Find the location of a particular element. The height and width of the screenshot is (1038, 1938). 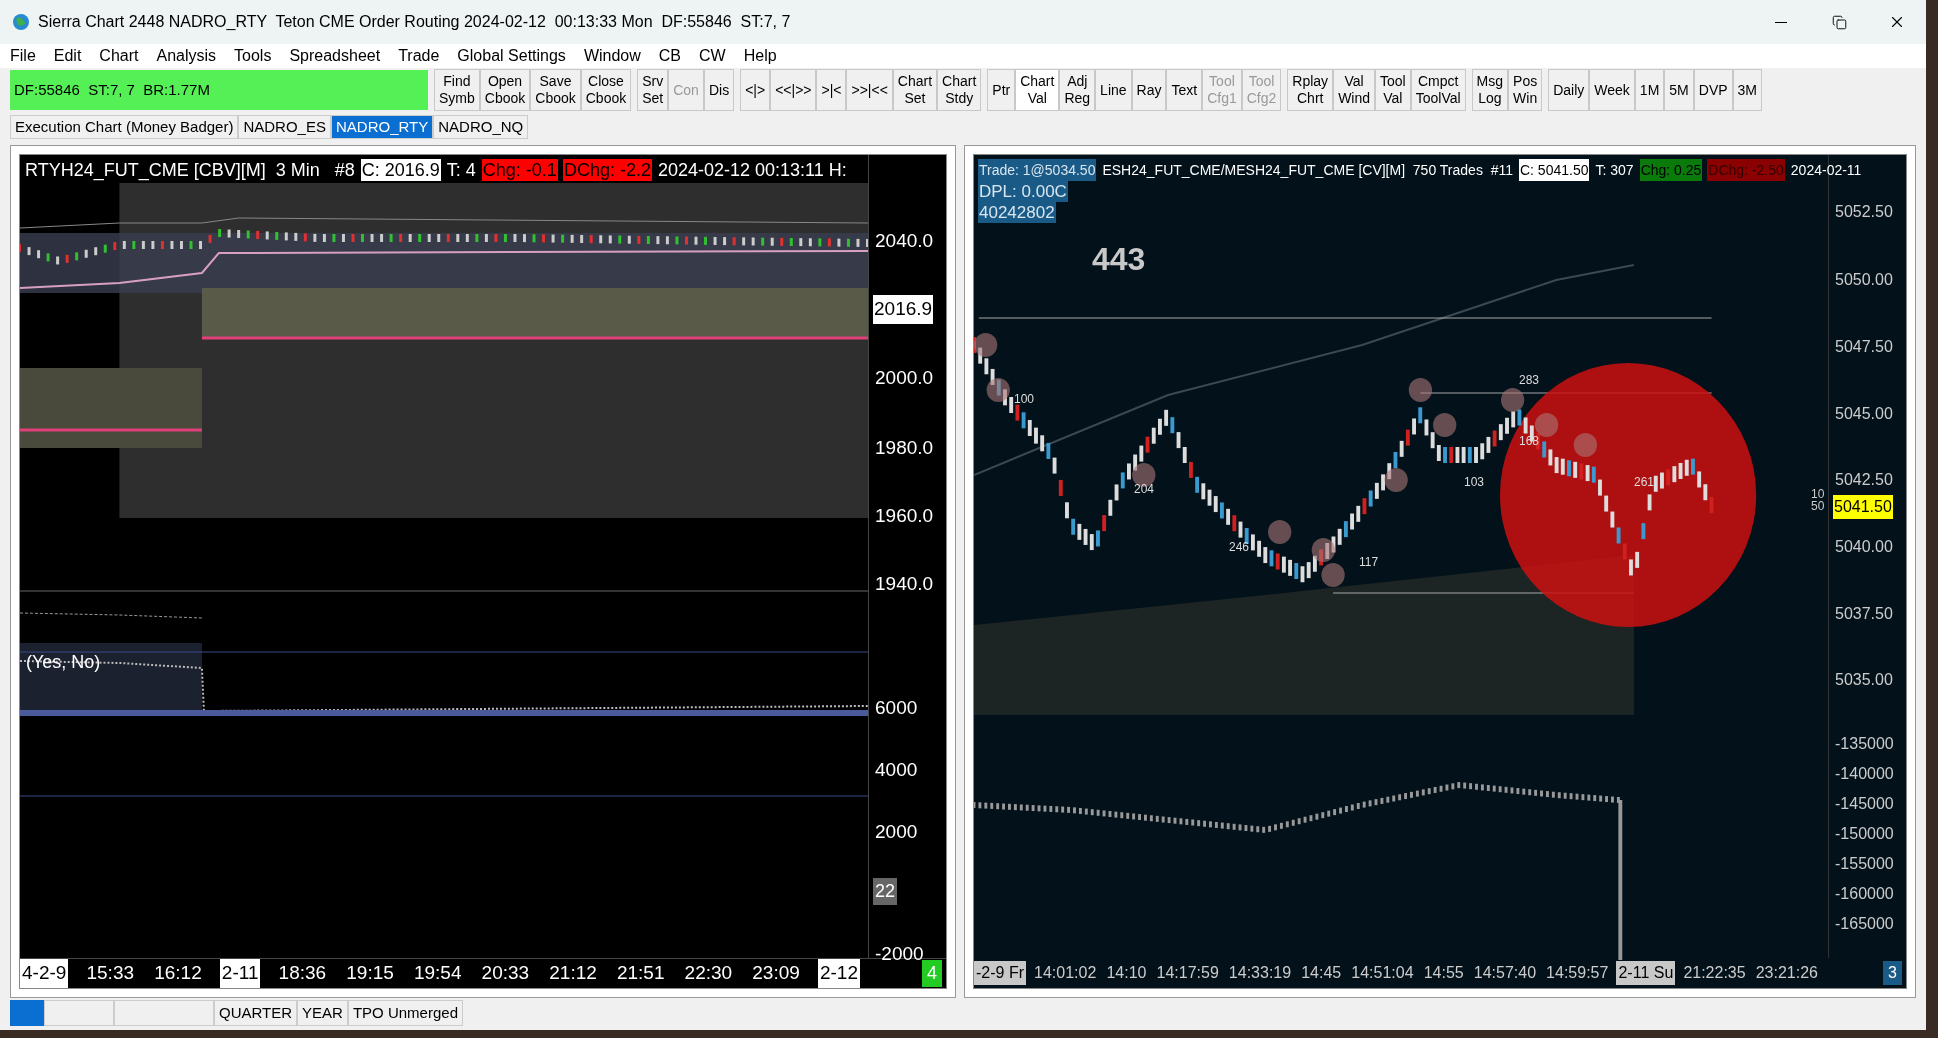

chartbook-tab: NADRO_NQ is located at coordinates (481, 127).